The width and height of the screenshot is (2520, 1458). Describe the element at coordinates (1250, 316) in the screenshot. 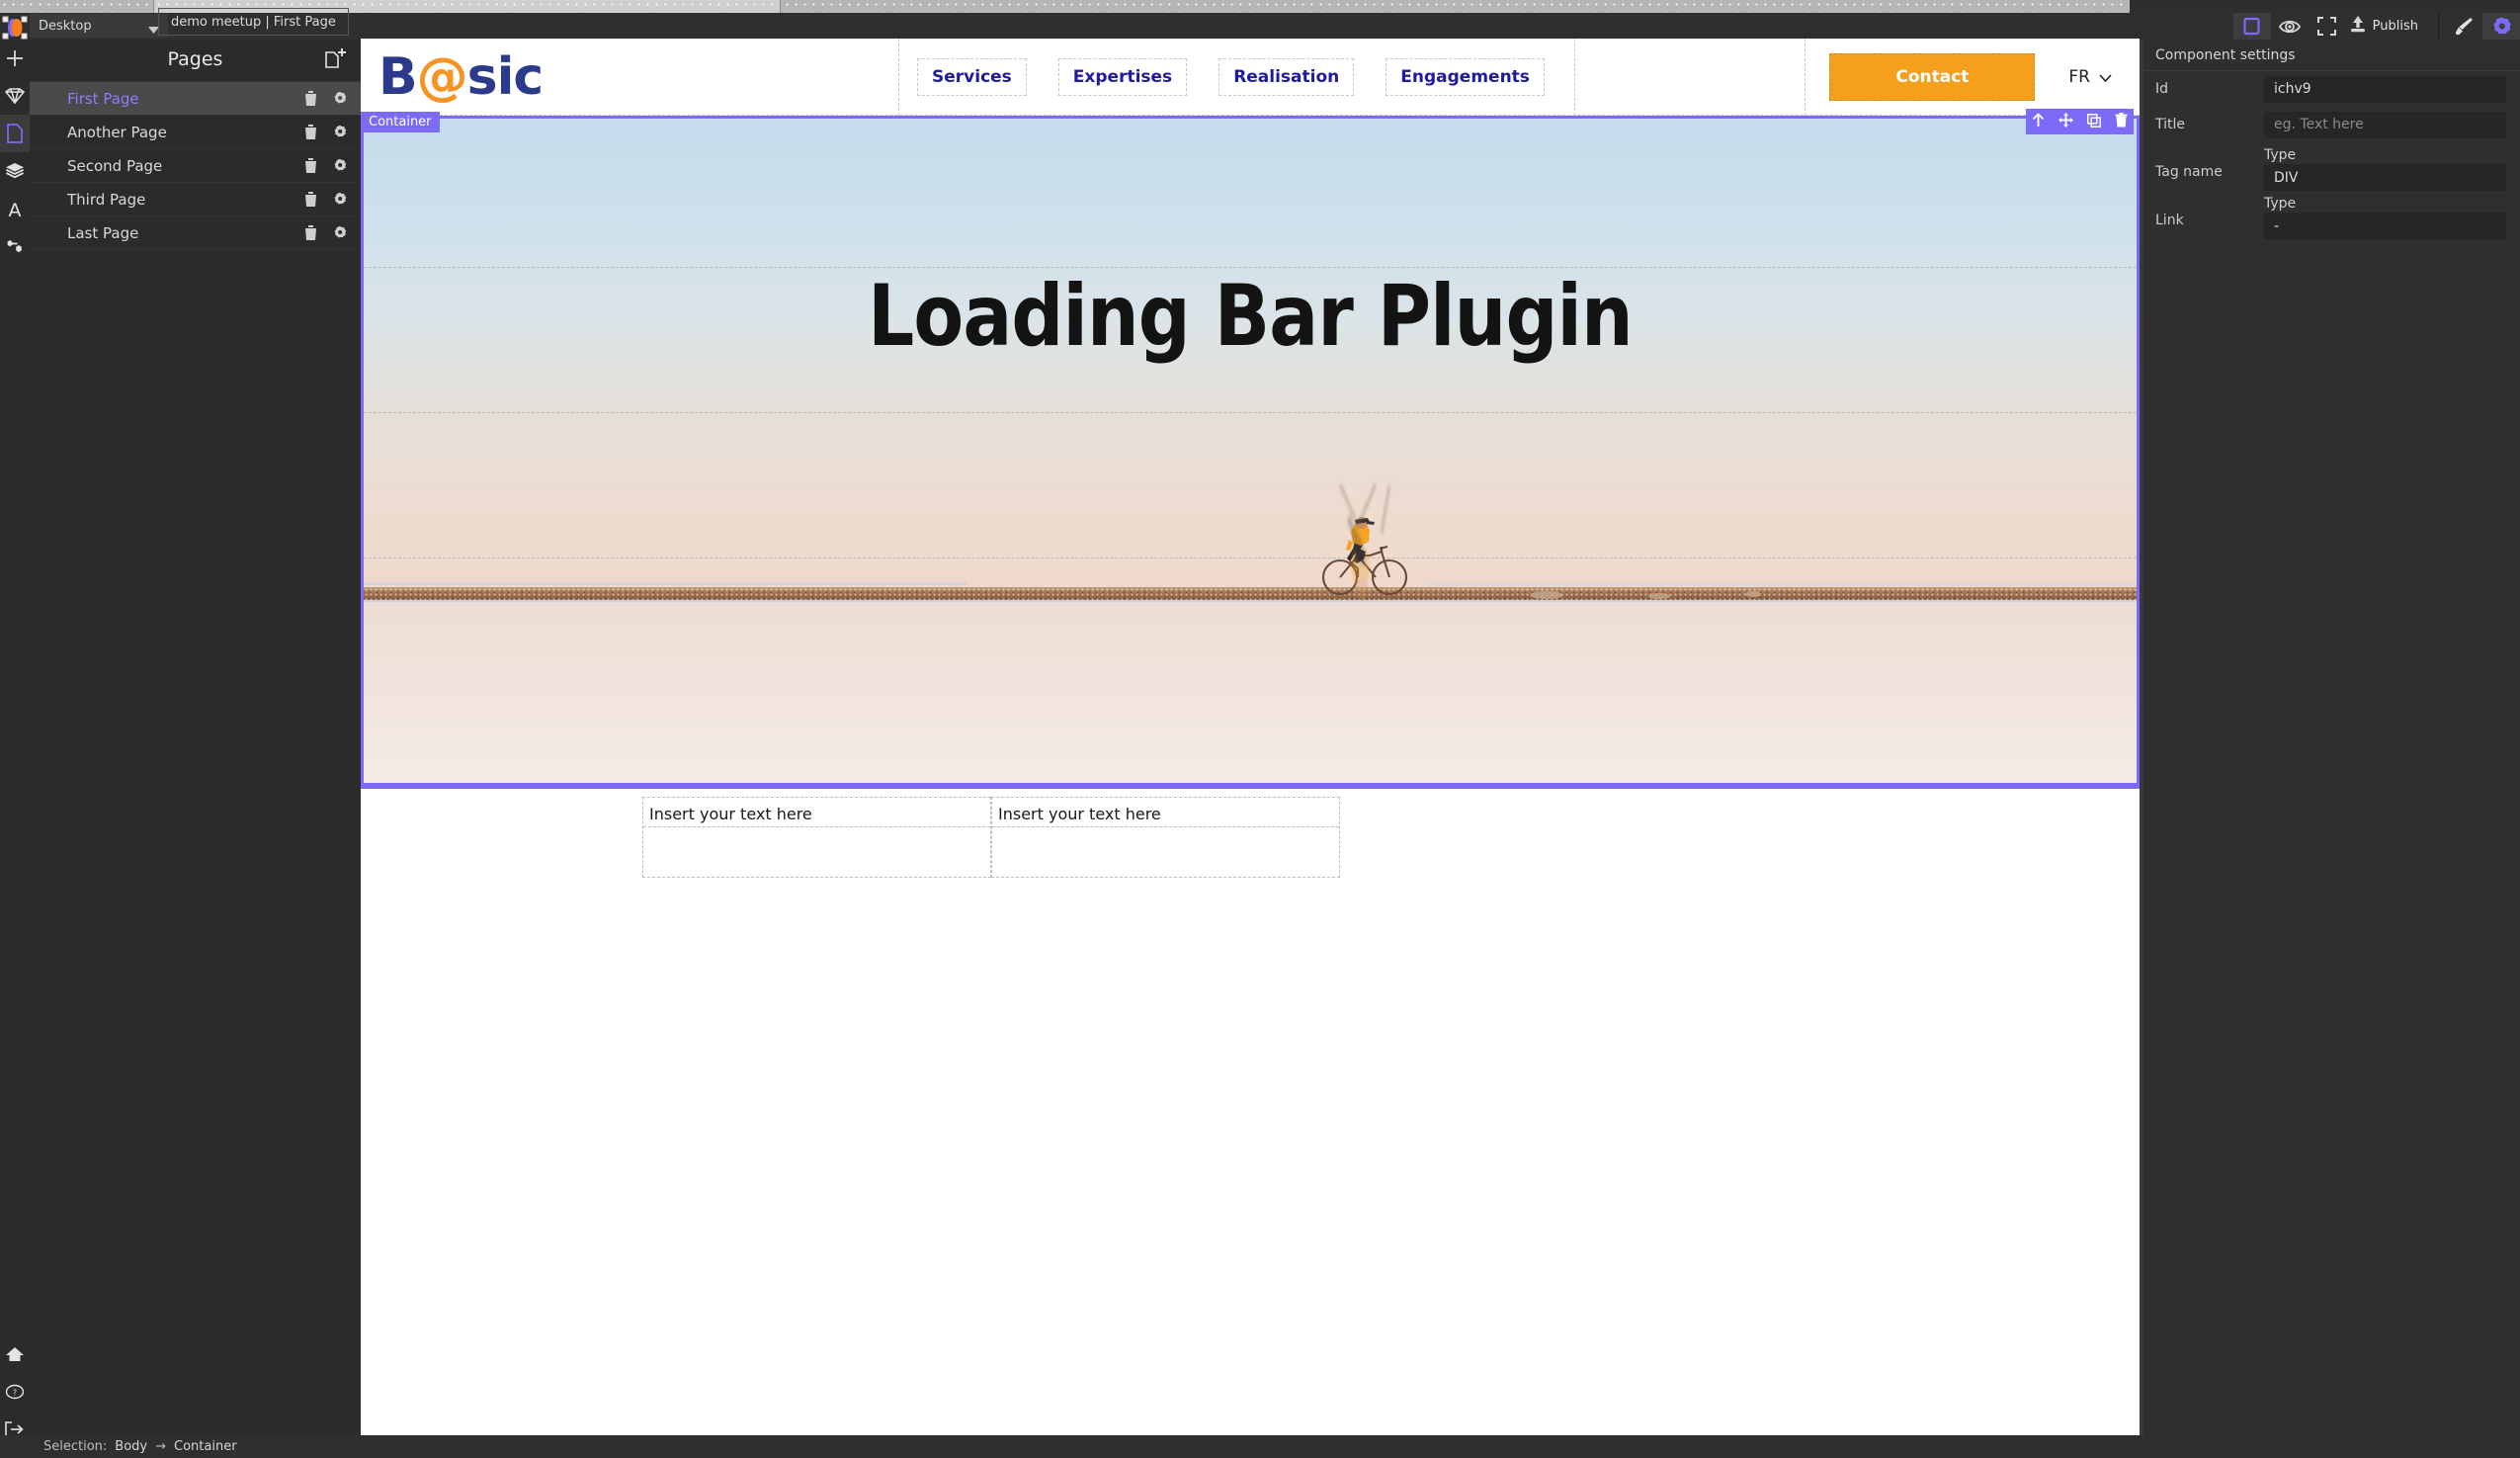

I see `hero-title: Loading Bar Plugin` at that location.